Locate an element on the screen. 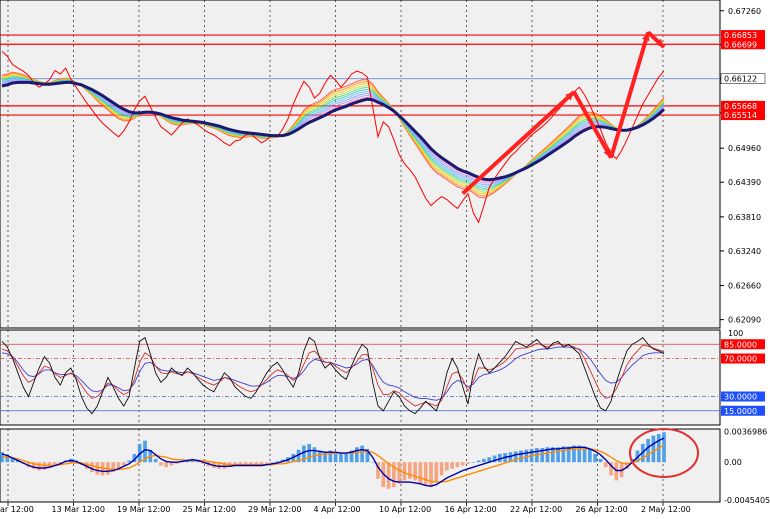 This screenshot has width=770, height=519. x-tick-label: ar 12:00 is located at coordinates (17, 509).